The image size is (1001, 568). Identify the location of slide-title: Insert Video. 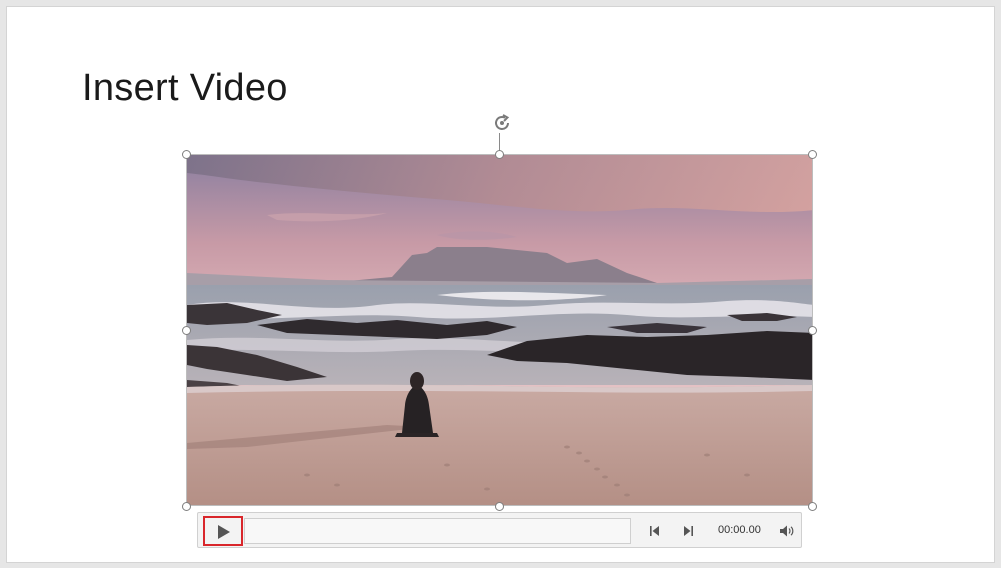
(185, 88).